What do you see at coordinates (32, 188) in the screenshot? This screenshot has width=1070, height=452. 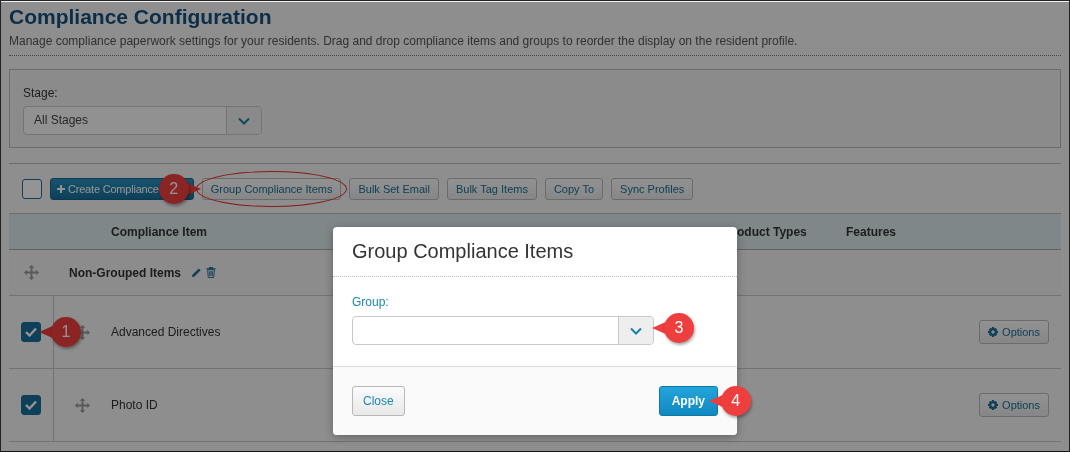 I see `select-all-checkbox` at bounding box center [32, 188].